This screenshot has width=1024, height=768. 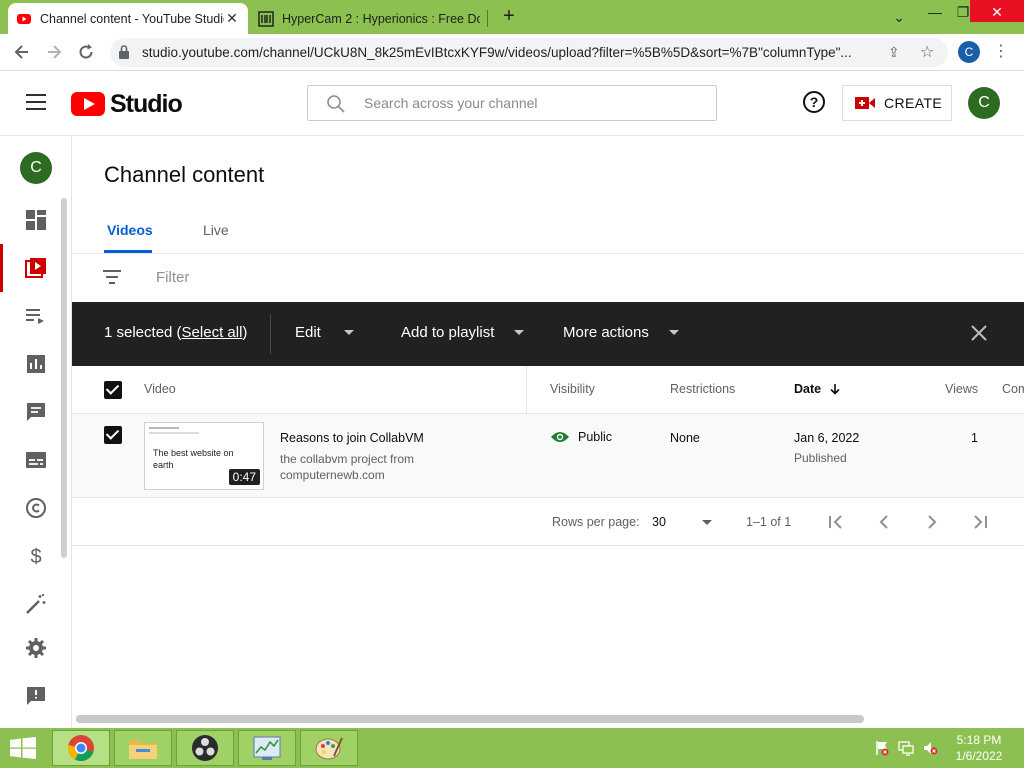 What do you see at coordinates (979, 748) in the screenshot?
I see `system-clock: 5:18 PM 1/6/2022` at bounding box center [979, 748].